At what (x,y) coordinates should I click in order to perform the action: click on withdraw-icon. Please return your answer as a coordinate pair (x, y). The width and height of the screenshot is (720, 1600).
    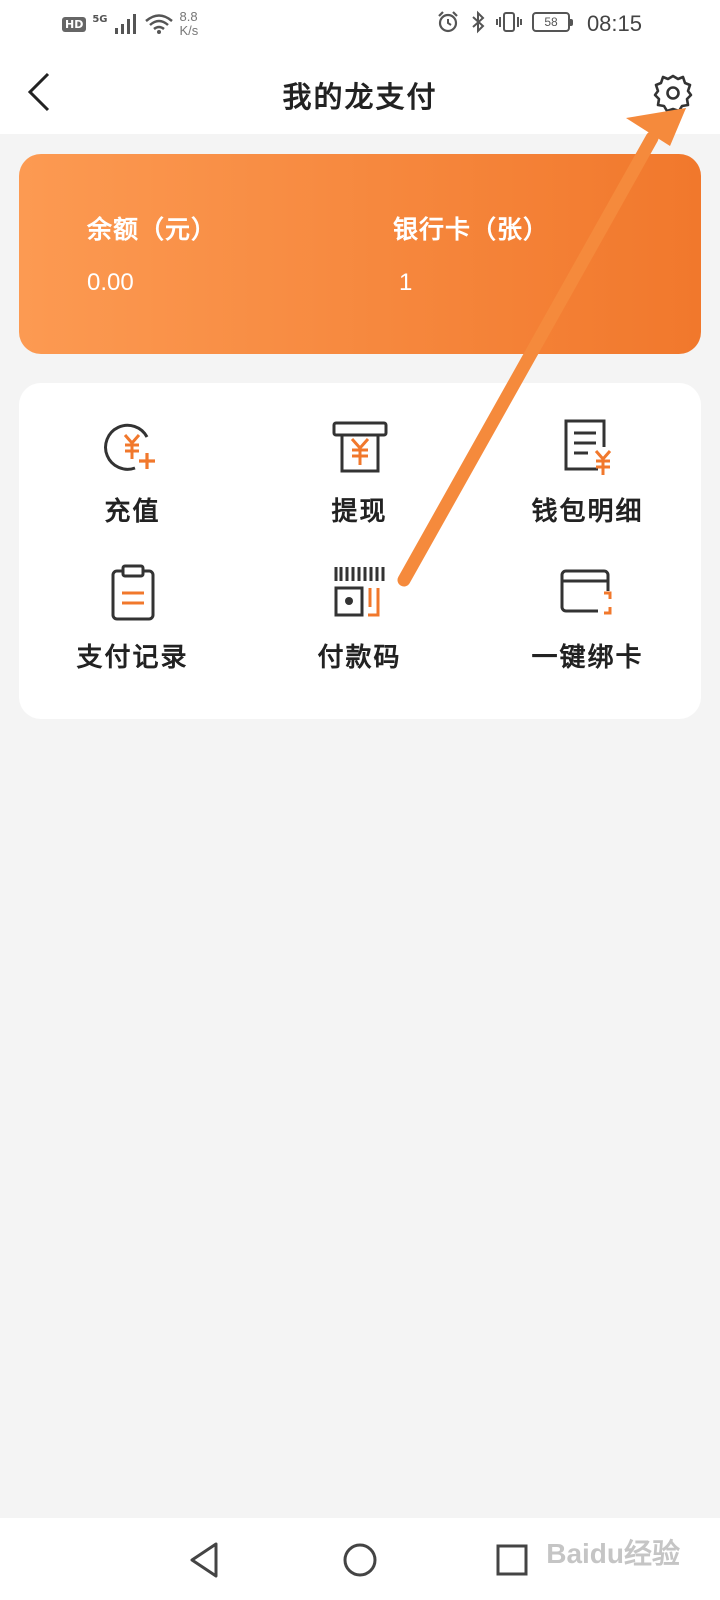
    Looking at the image, I should click on (359, 447).